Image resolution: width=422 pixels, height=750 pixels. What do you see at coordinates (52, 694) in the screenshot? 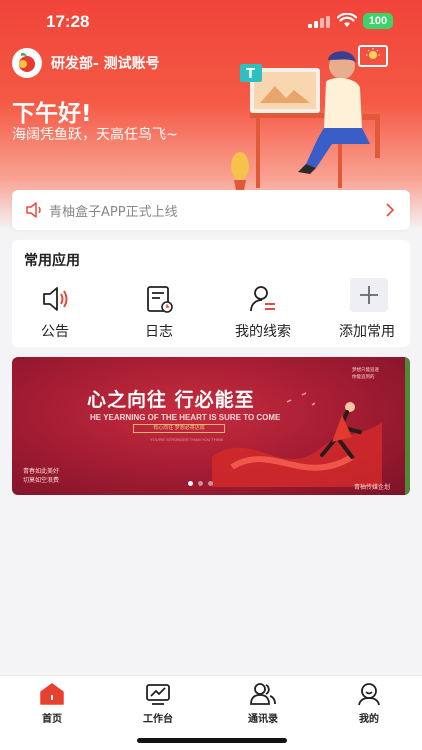
I see `home-icon` at bounding box center [52, 694].